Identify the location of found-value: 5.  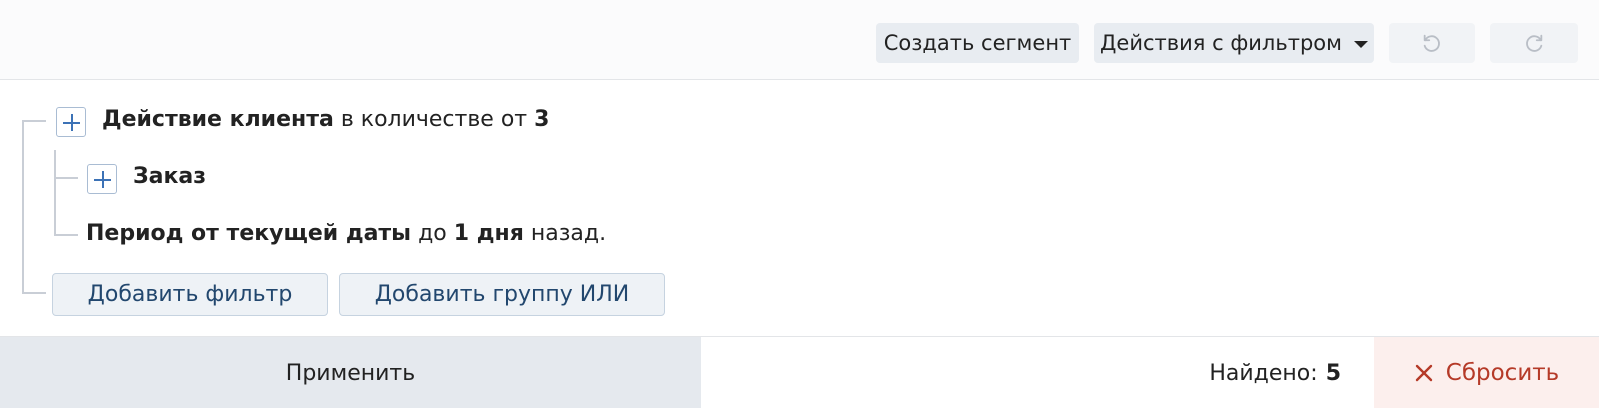
(1333, 373).